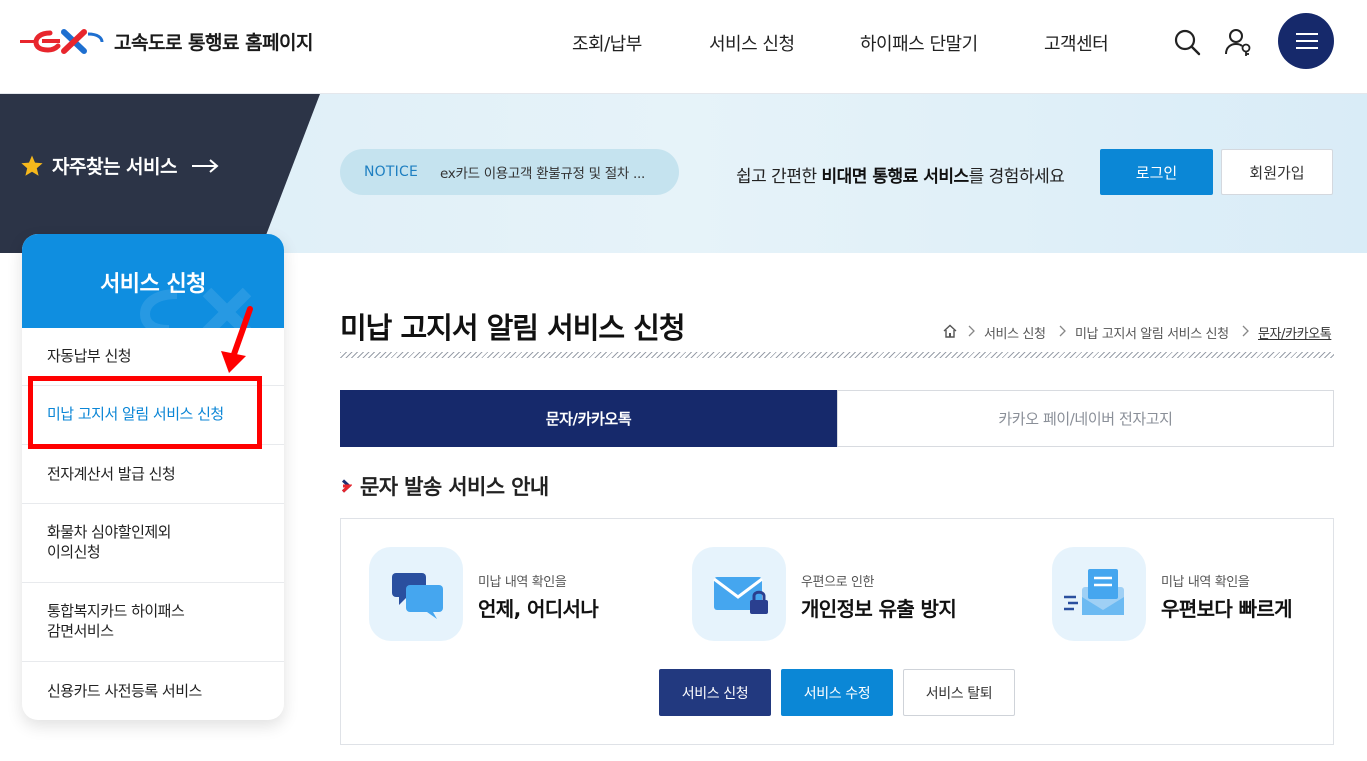 The image size is (1367, 761). I want to click on arrow-right-icon, so click(205, 165).